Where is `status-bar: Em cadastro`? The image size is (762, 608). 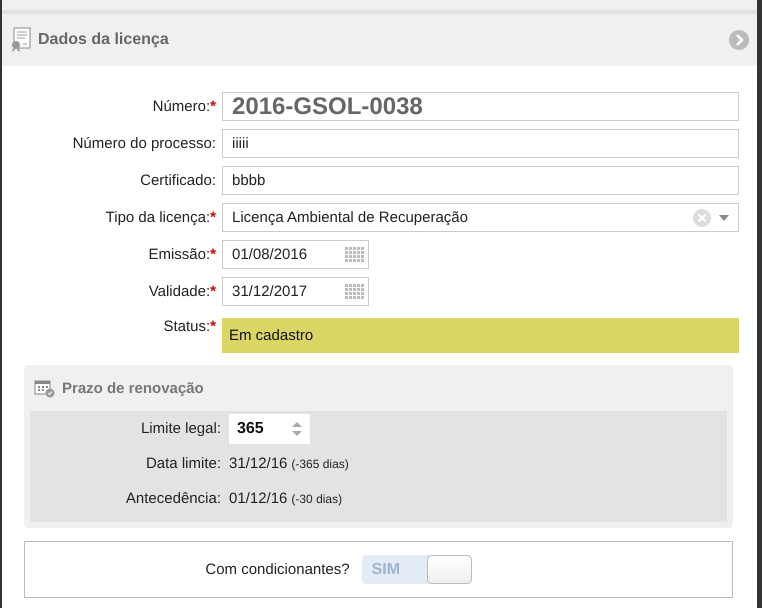
status-bar: Em cadastro is located at coordinates (480, 335).